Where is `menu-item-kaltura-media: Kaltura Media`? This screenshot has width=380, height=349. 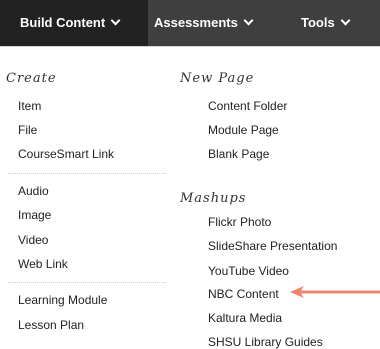 menu-item-kaltura-media: Kaltura Media is located at coordinates (245, 318).